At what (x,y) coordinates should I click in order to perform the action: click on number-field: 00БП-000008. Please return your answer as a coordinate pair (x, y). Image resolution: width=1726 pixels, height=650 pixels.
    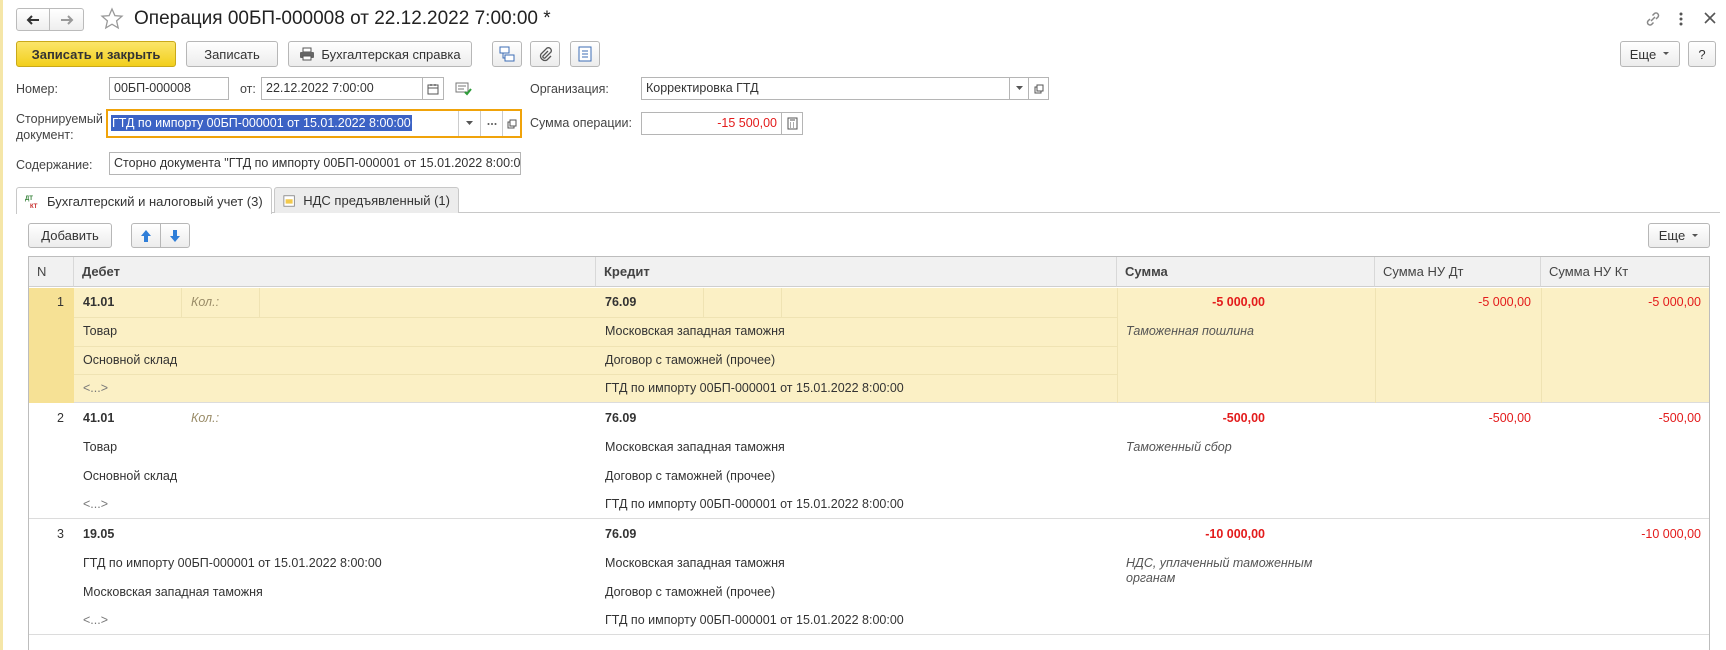
    Looking at the image, I should click on (169, 88).